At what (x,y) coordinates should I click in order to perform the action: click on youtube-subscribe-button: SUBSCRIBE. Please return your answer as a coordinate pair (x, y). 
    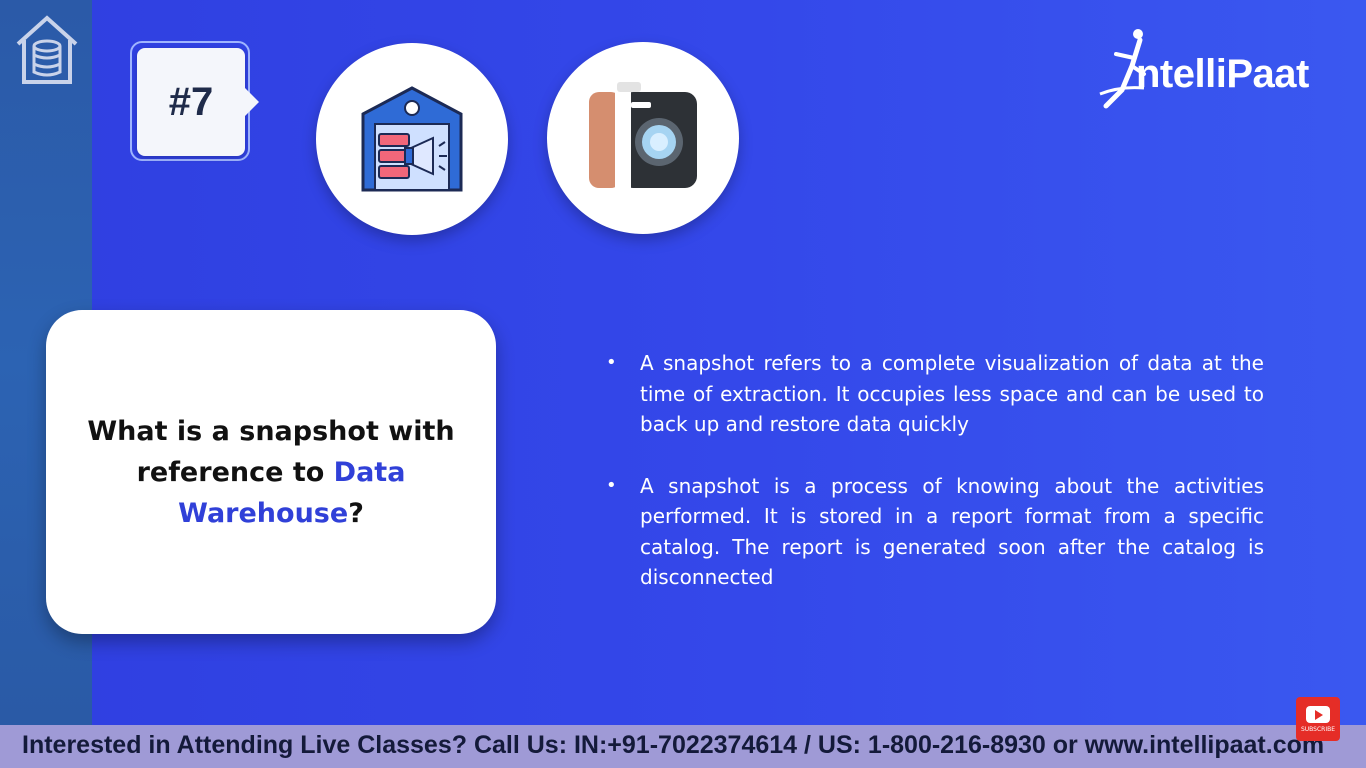
    Looking at the image, I should click on (1318, 719).